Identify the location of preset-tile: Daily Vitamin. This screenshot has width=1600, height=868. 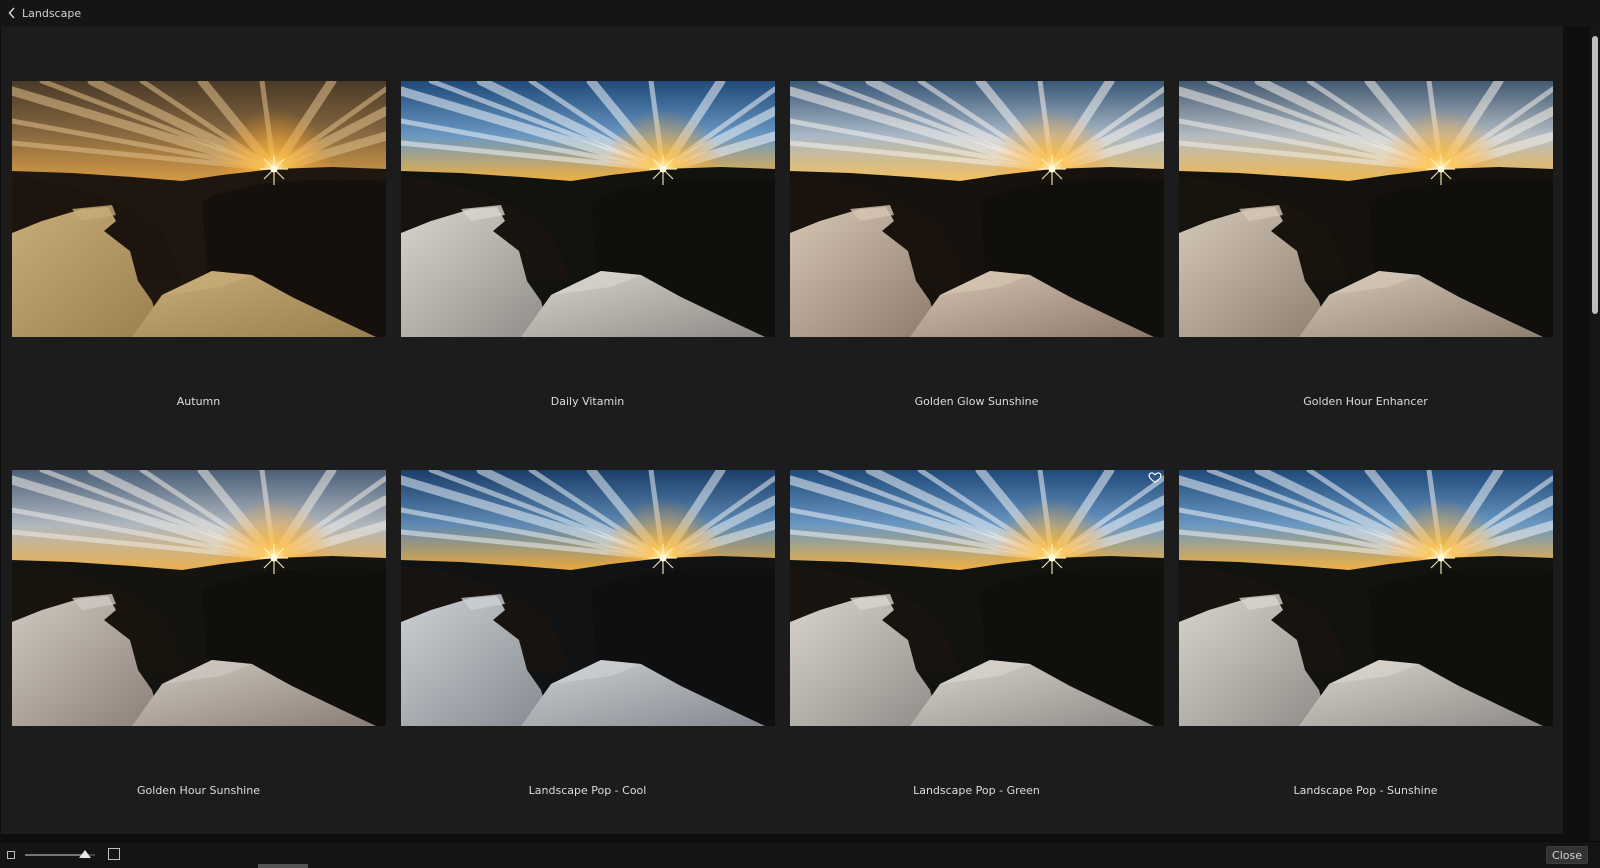
(587, 223).